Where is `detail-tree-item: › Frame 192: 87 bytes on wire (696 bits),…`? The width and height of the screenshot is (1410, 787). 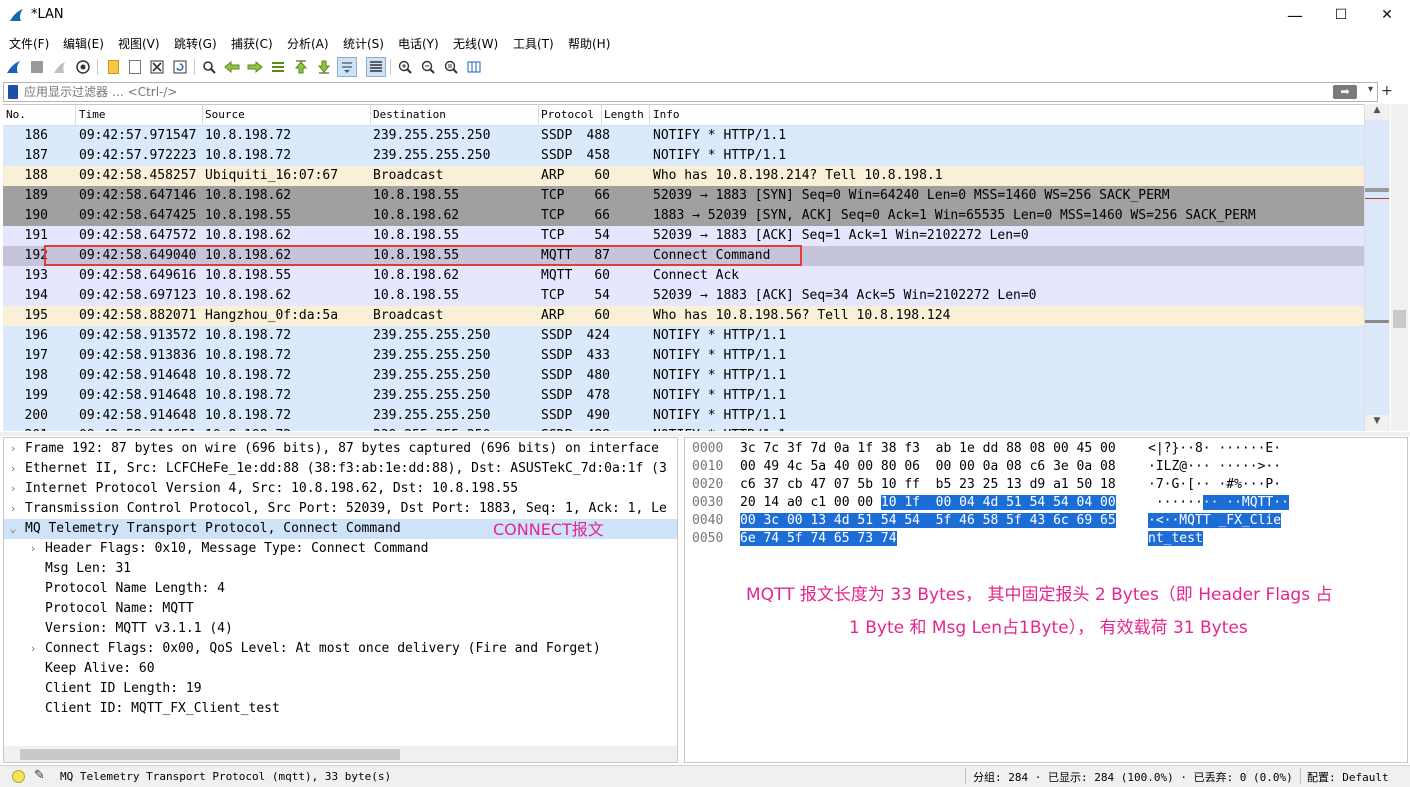
detail-tree-item: › Frame 192: 87 bytes on wire (696 bits),… is located at coordinates (340, 449).